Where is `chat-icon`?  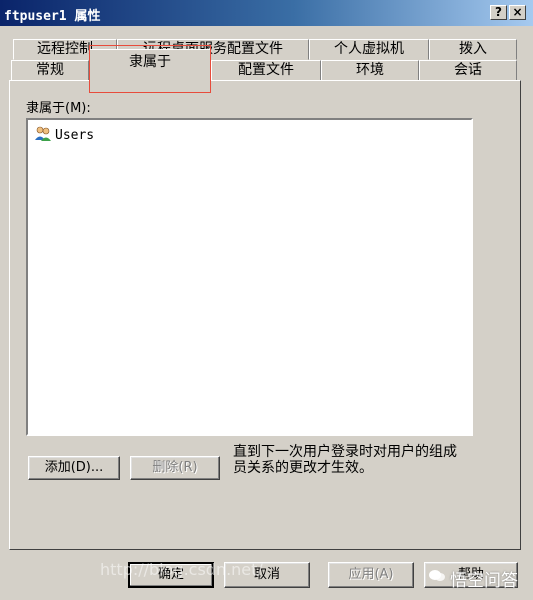 chat-icon is located at coordinates (437, 578).